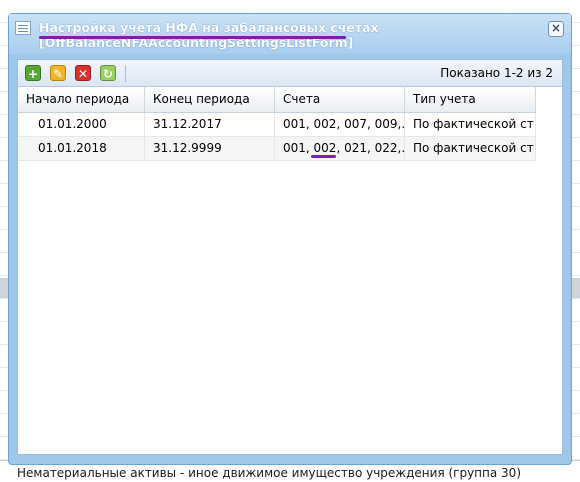  What do you see at coordinates (108, 73) in the screenshot?
I see `refresh-icon: ↻` at bounding box center [108, 73].